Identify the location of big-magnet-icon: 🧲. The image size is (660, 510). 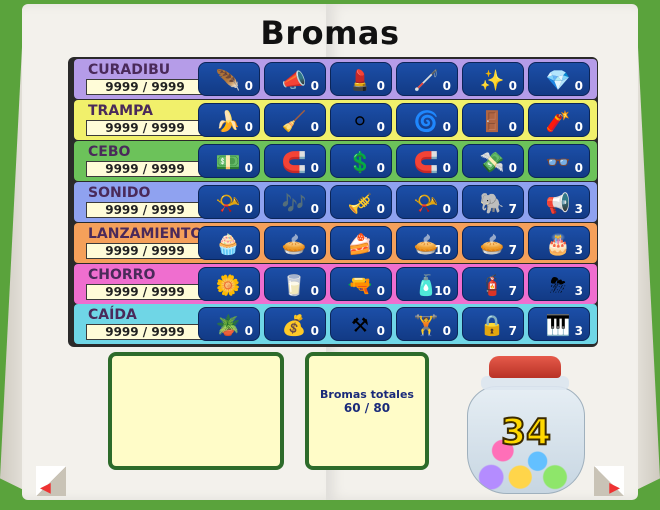
(426, 161).